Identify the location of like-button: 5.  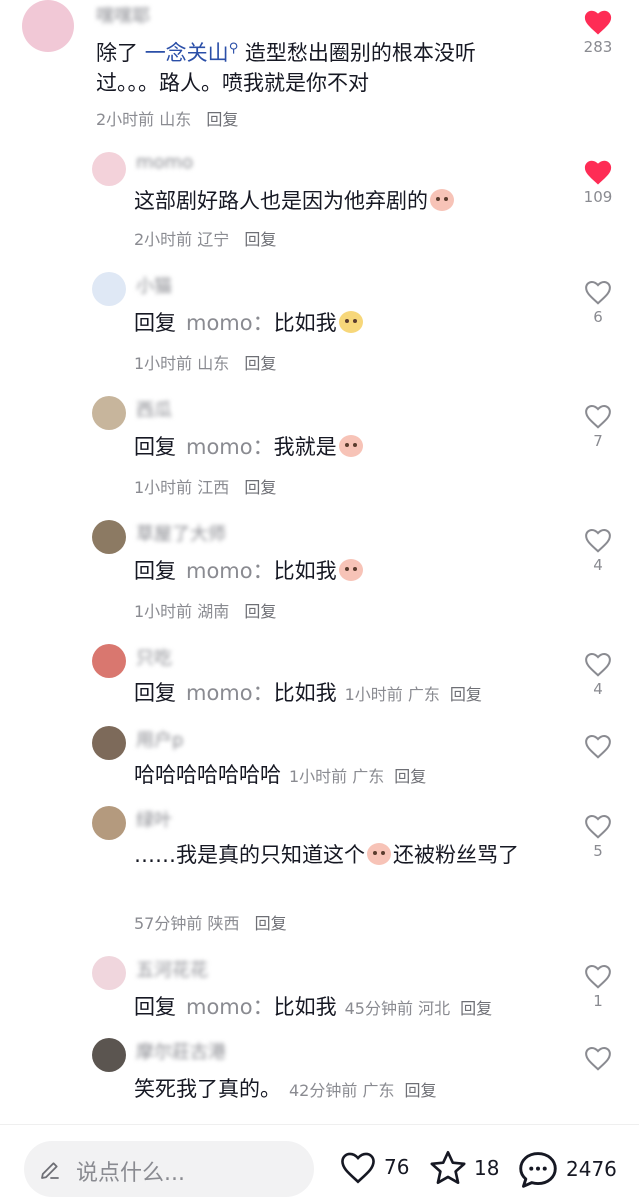
(598, 836).